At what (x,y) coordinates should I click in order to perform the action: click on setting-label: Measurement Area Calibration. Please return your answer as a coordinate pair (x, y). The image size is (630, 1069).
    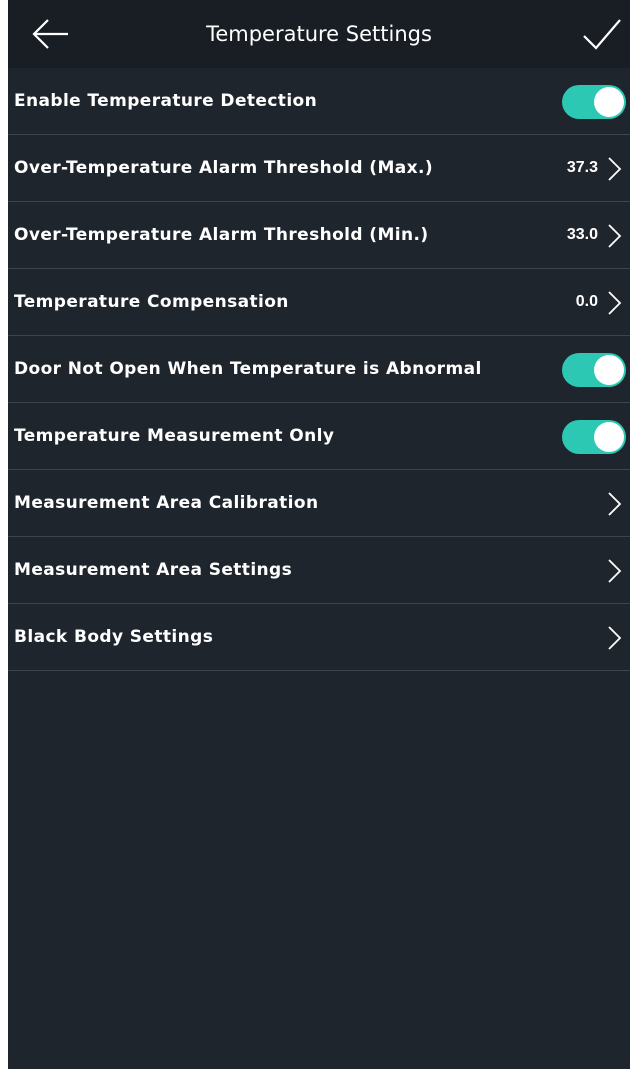
    Looking at the image, I should click on (166, 503).